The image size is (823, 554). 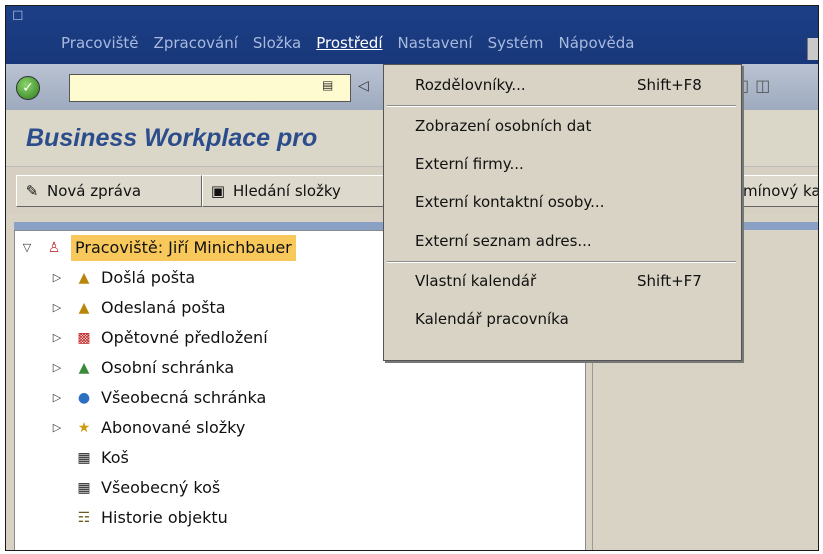 I want to click on tree-node-object-history: ☶ Historie objektu, so click(x=150, y=518).